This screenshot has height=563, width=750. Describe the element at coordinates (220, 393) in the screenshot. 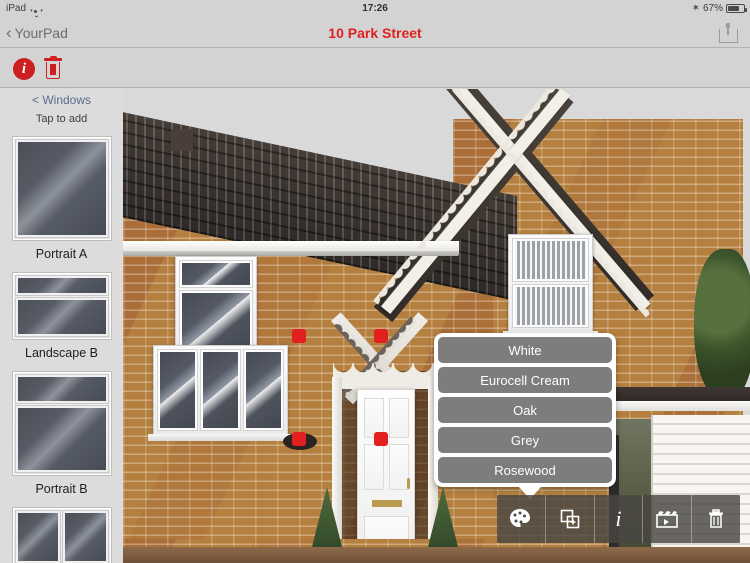

I see `window-ground-bay` at that location.